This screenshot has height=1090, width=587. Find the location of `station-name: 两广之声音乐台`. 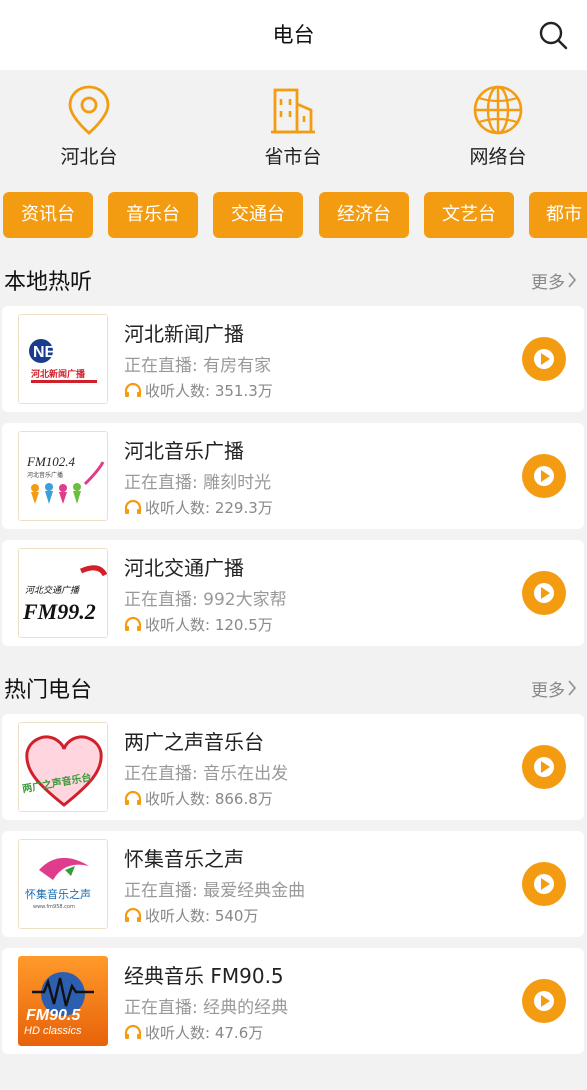

station-name: 两广之声音乐台 is located at coordinates (194, 742).